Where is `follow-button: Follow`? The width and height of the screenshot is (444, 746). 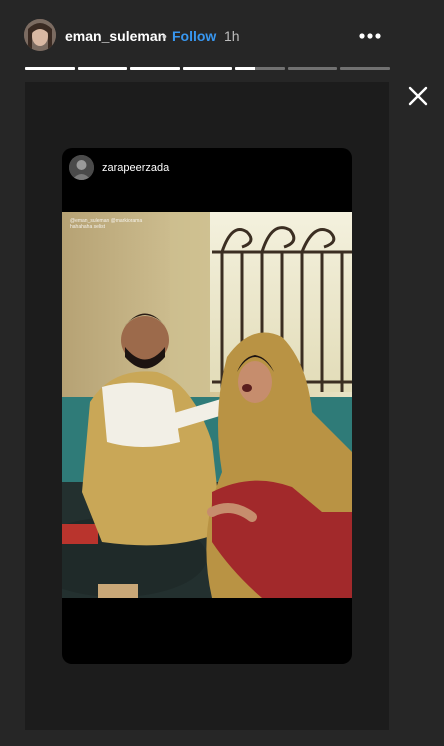
follow-button: Follow is located at coordinates (194, 36).